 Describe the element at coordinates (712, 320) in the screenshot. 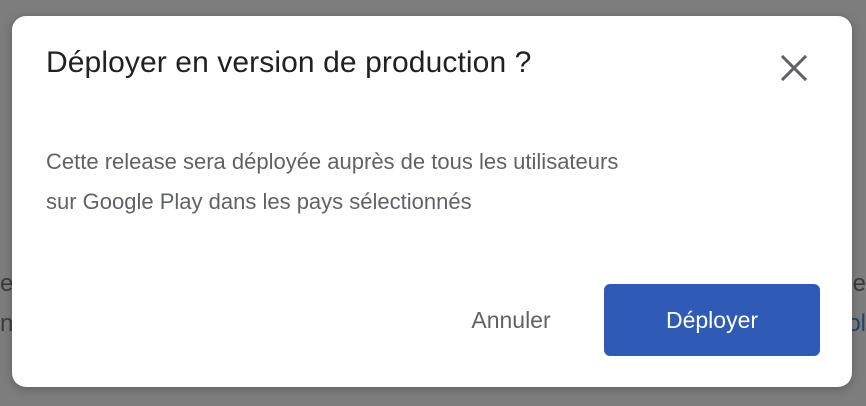

I see `deploy-button: Déployer` at that location.